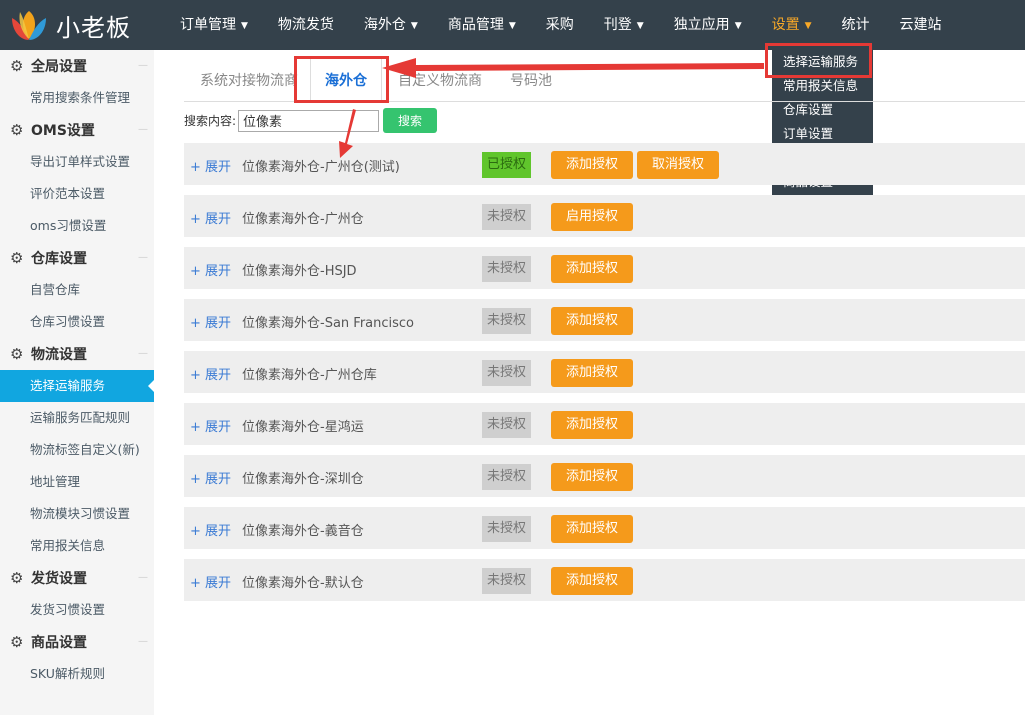  Describe the element at coordinates (77, 546) in the screenshot. I see `sidebar-item: 常用报关信息` at that location.